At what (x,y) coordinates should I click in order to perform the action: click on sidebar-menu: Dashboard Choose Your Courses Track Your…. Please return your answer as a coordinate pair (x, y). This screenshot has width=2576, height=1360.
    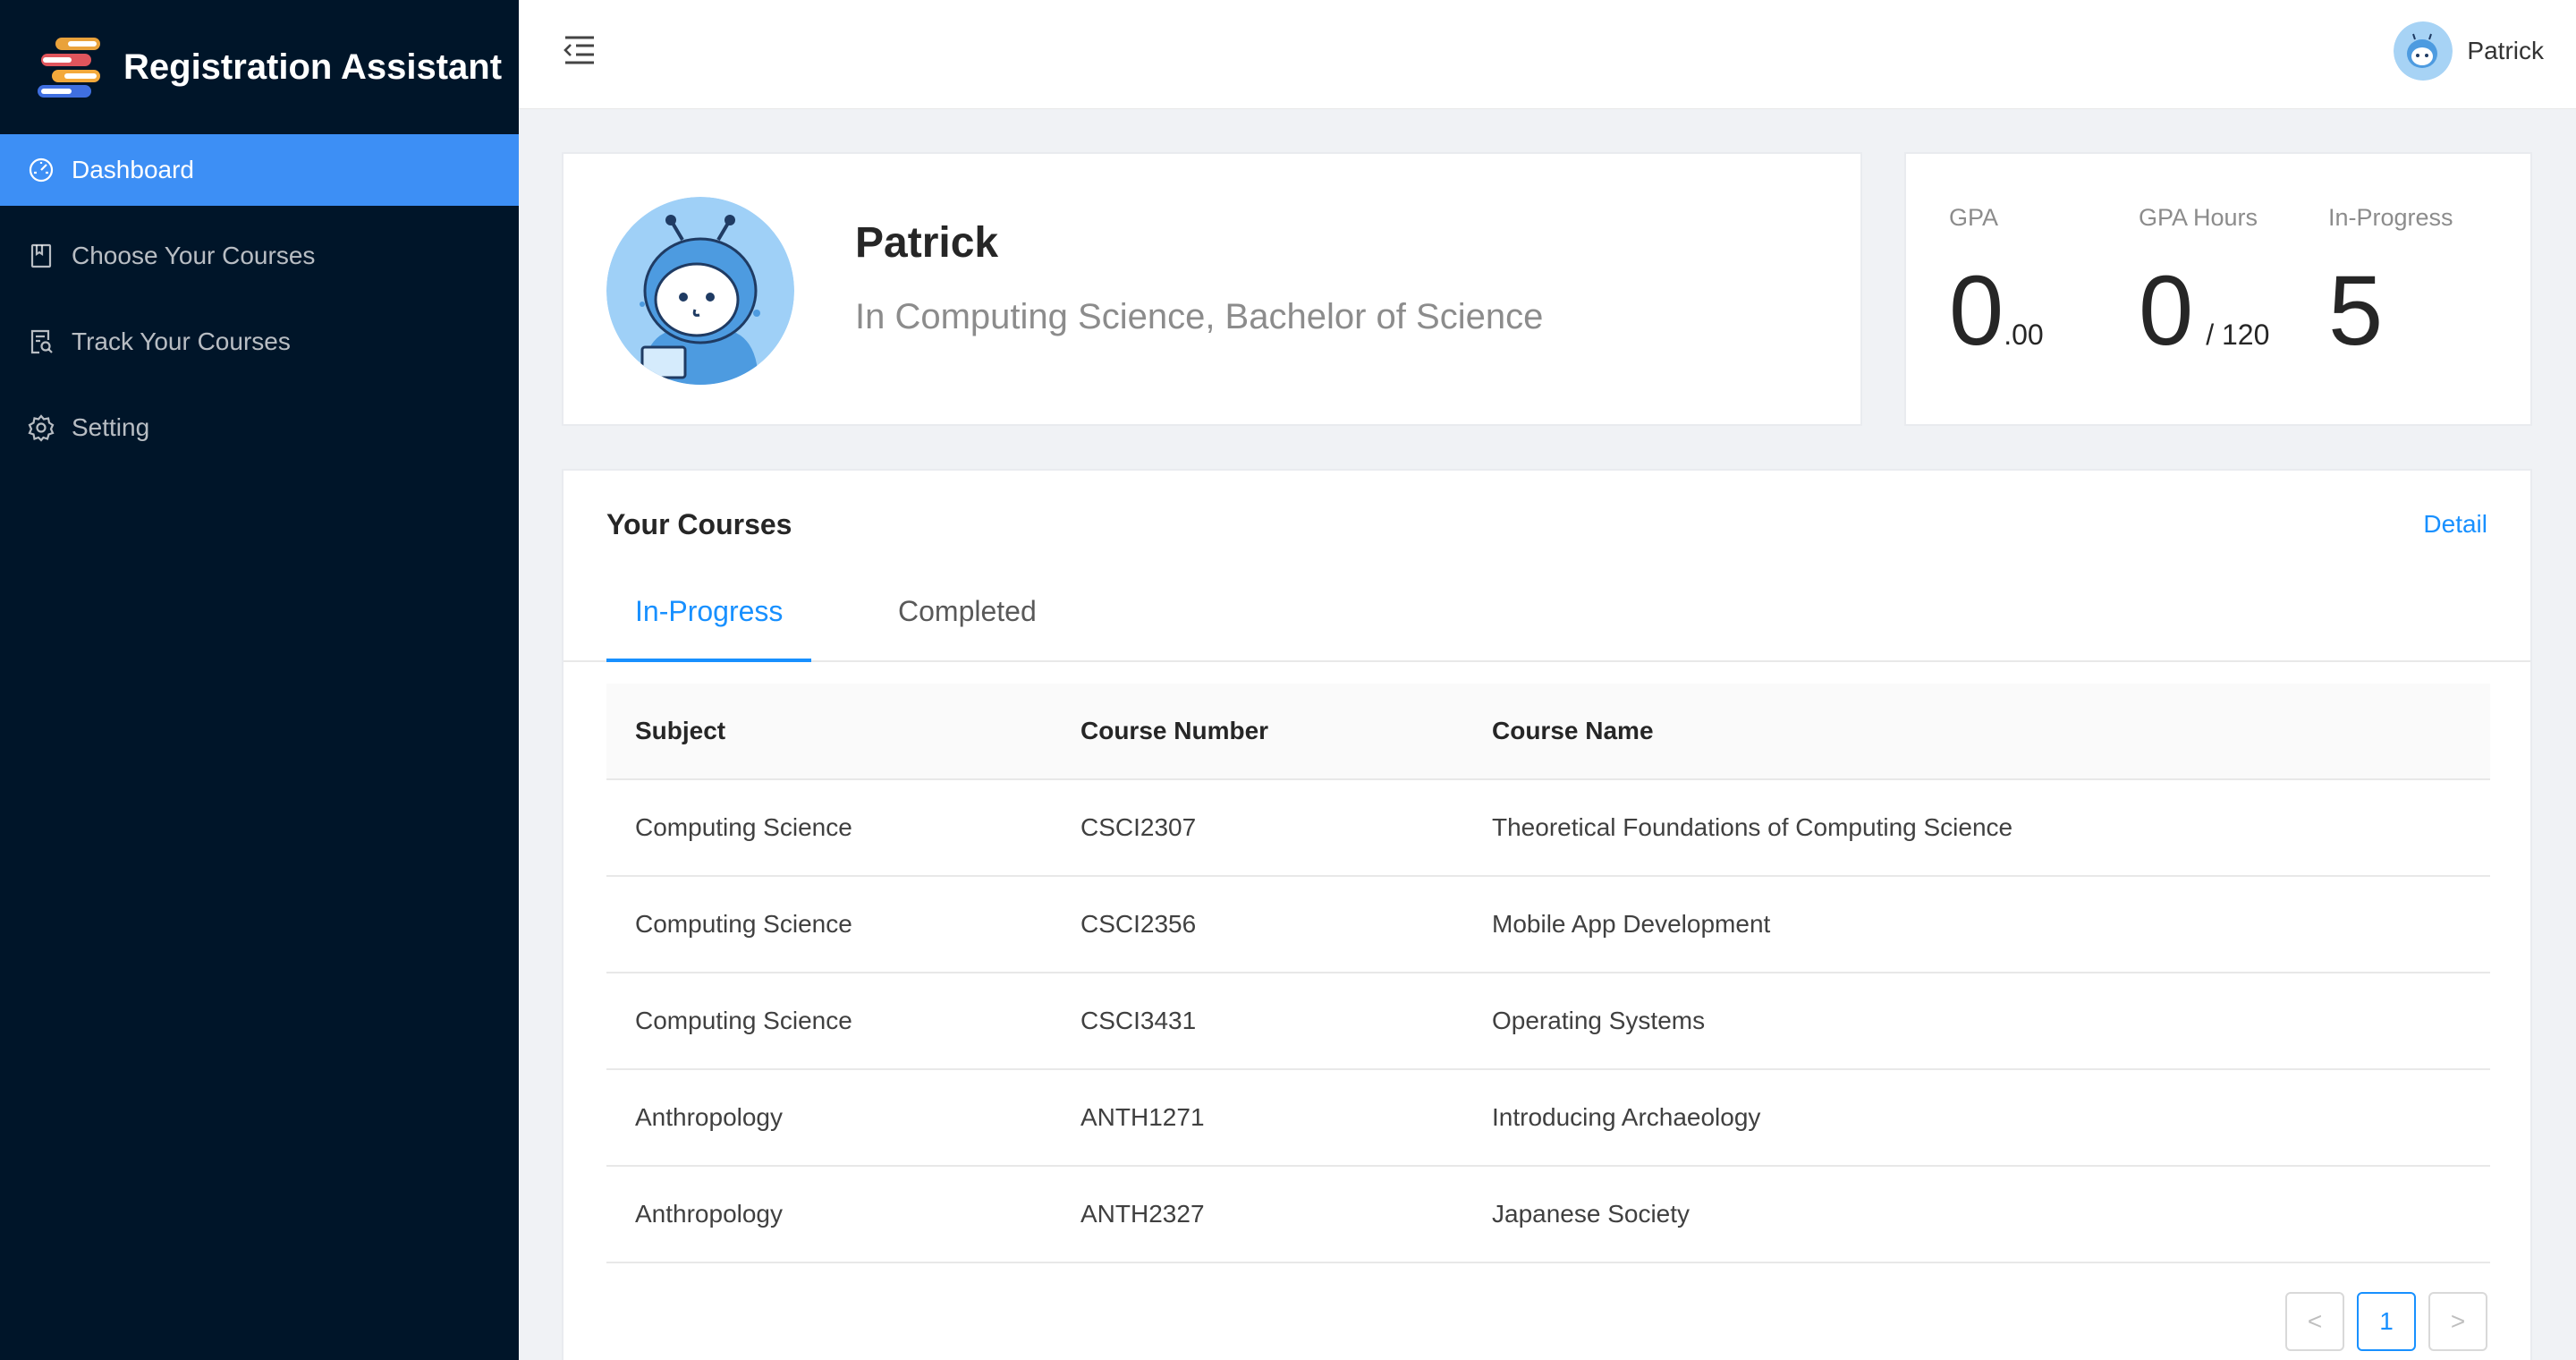
    Looking at the image, I should click on (259, 298).